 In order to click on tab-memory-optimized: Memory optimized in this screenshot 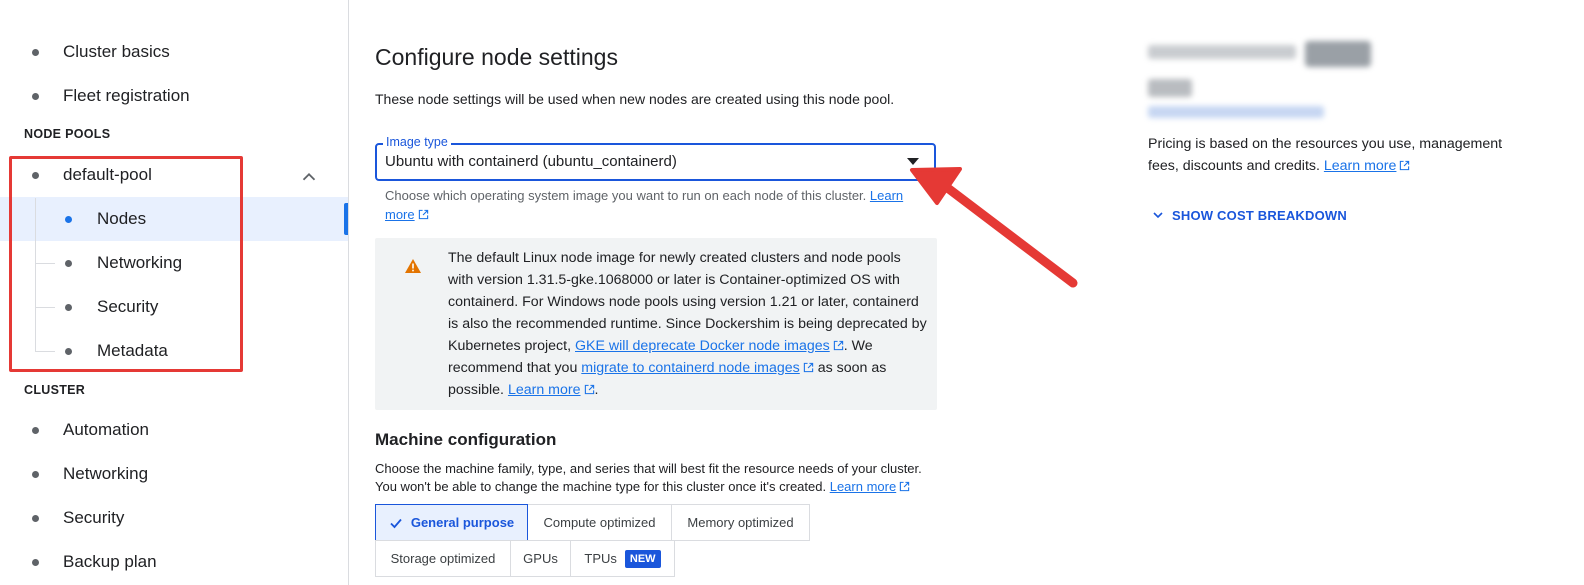, I will do `click(741, 522)`.